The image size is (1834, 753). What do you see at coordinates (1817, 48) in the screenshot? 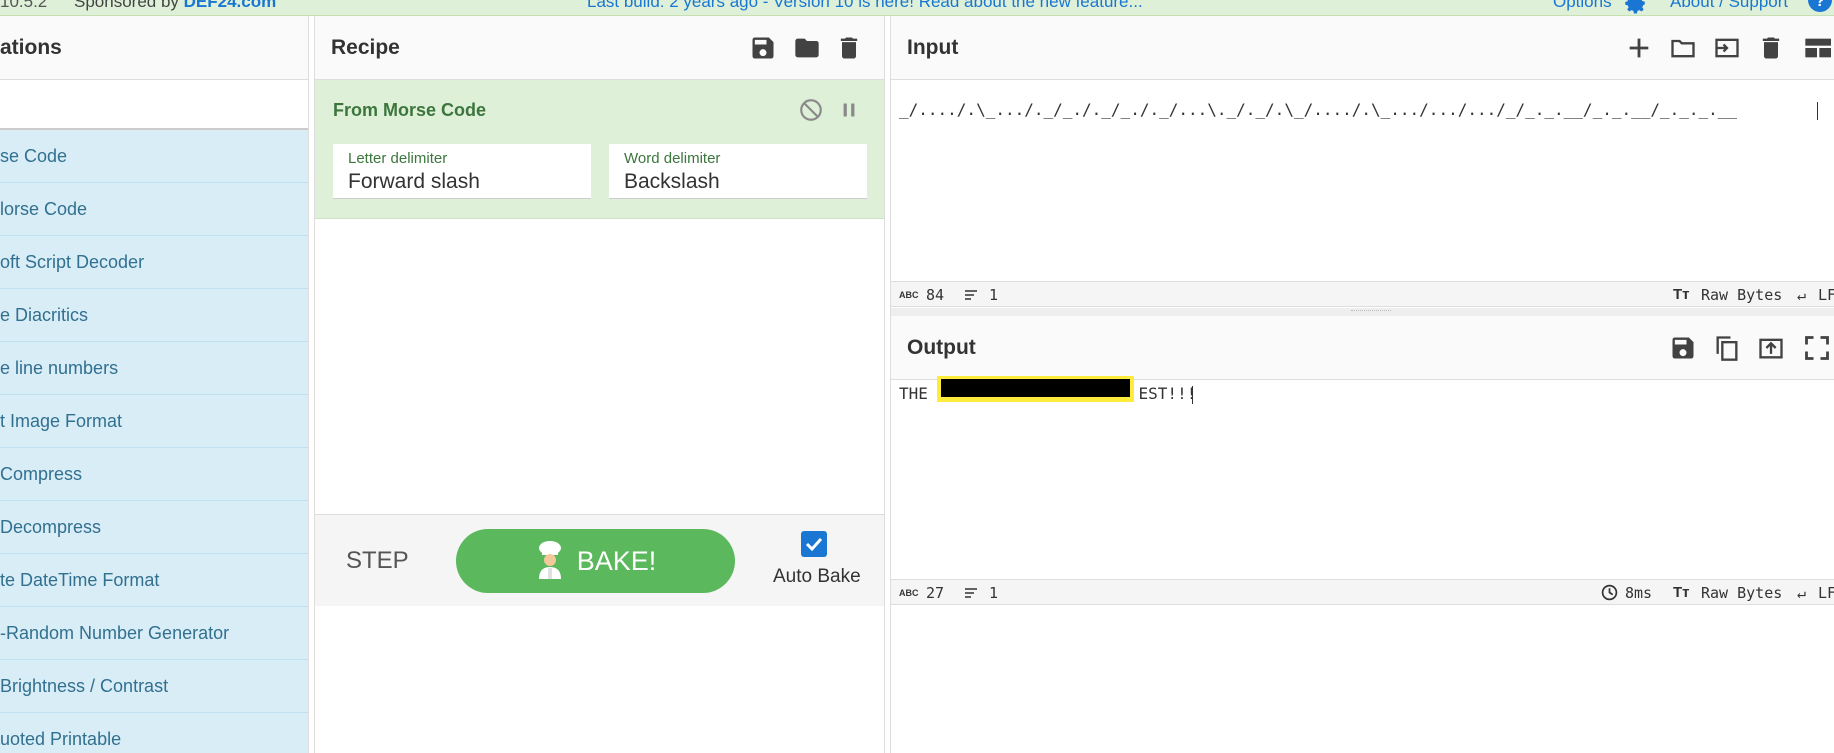
I see `layout-icon` at bounding box center [1817, 48].